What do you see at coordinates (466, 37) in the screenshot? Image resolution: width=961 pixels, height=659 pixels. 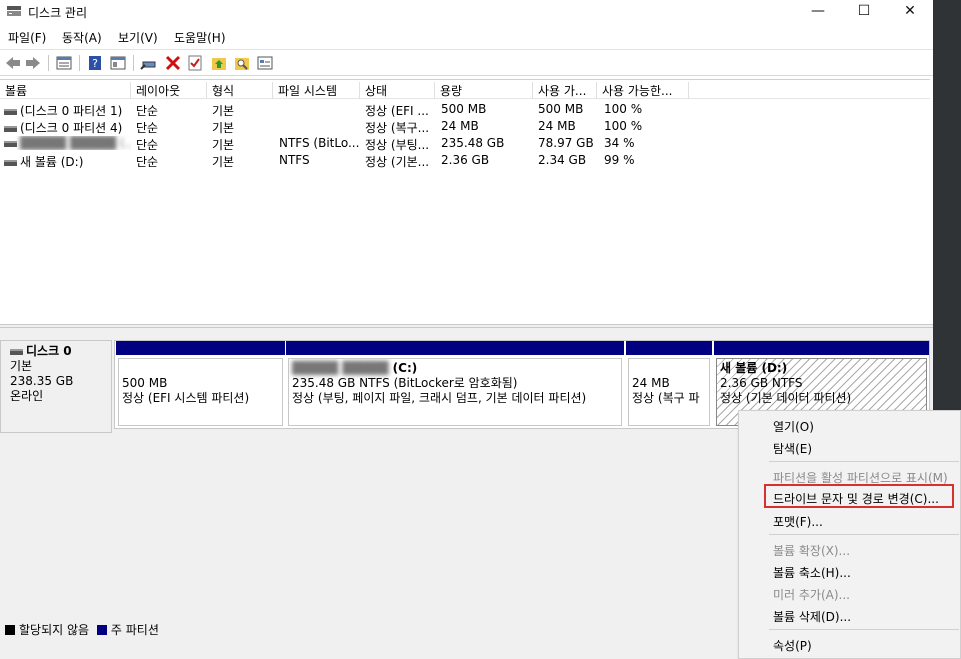 I see `menu-bar: 파일(F) 동작(A) 보기(V) 도움말(H)` at bounding box center [466, 37].